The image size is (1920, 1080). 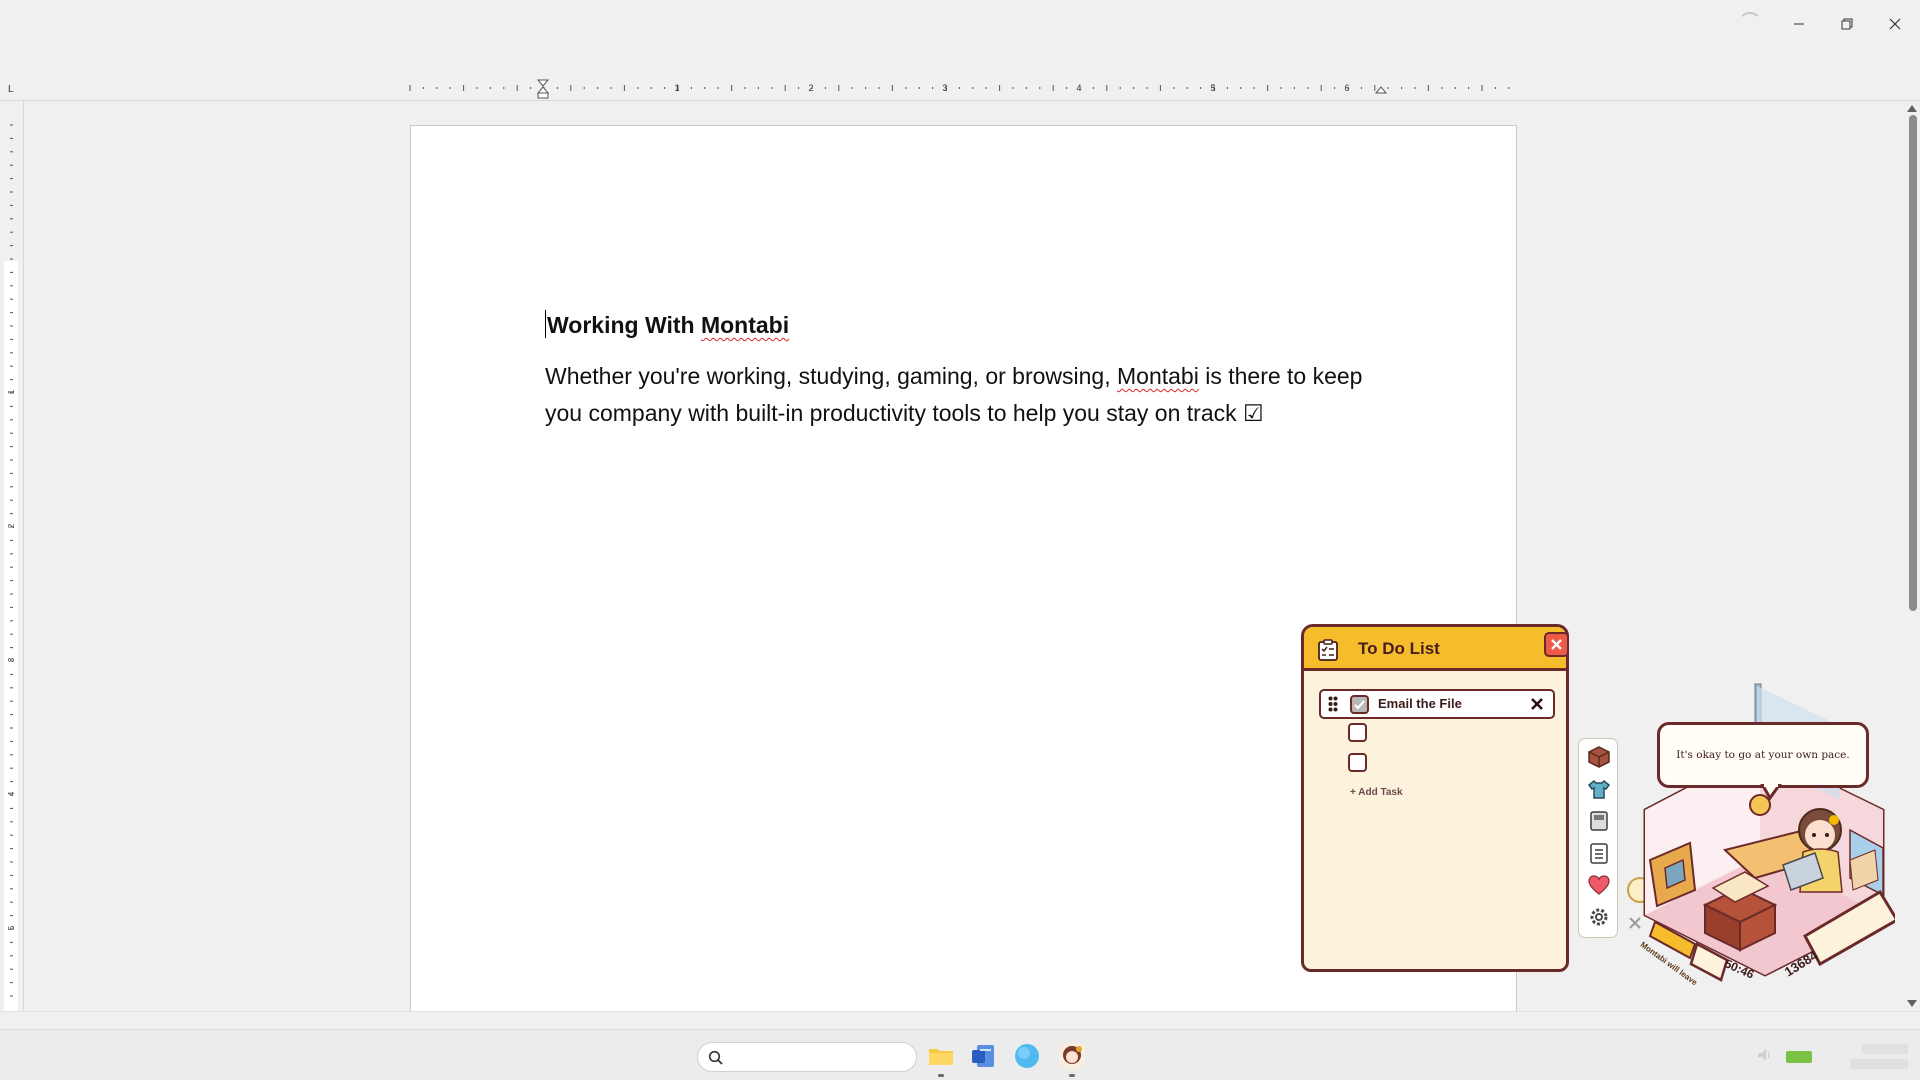 I want to click on search-icon, so click(x=715, y=1057).